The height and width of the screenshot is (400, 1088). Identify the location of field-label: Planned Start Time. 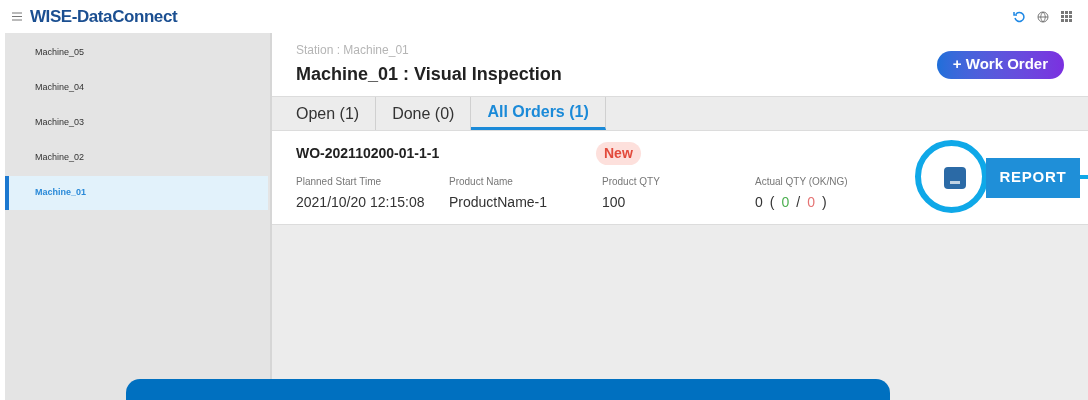
(339, 182).